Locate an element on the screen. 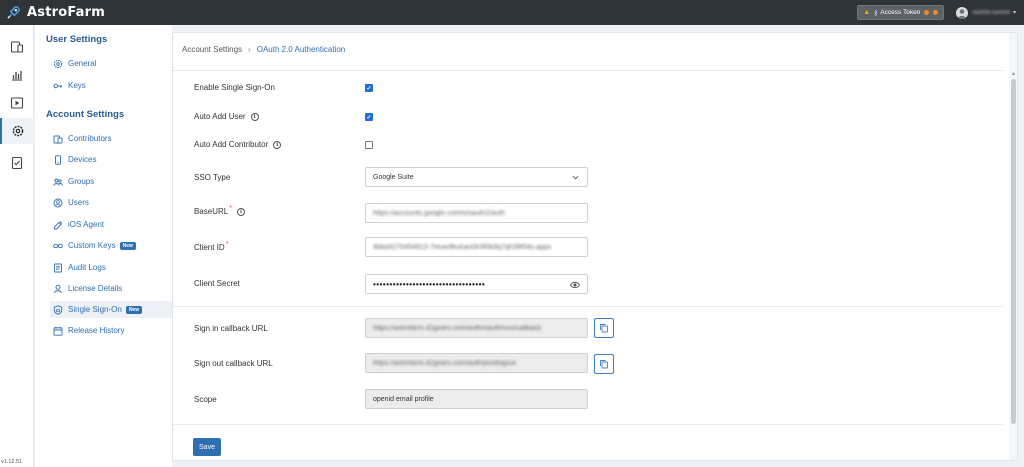 The height and width of the screenshot is (467, 1024). sso-type-select: Google Suite is located at coordinates (476, 177).